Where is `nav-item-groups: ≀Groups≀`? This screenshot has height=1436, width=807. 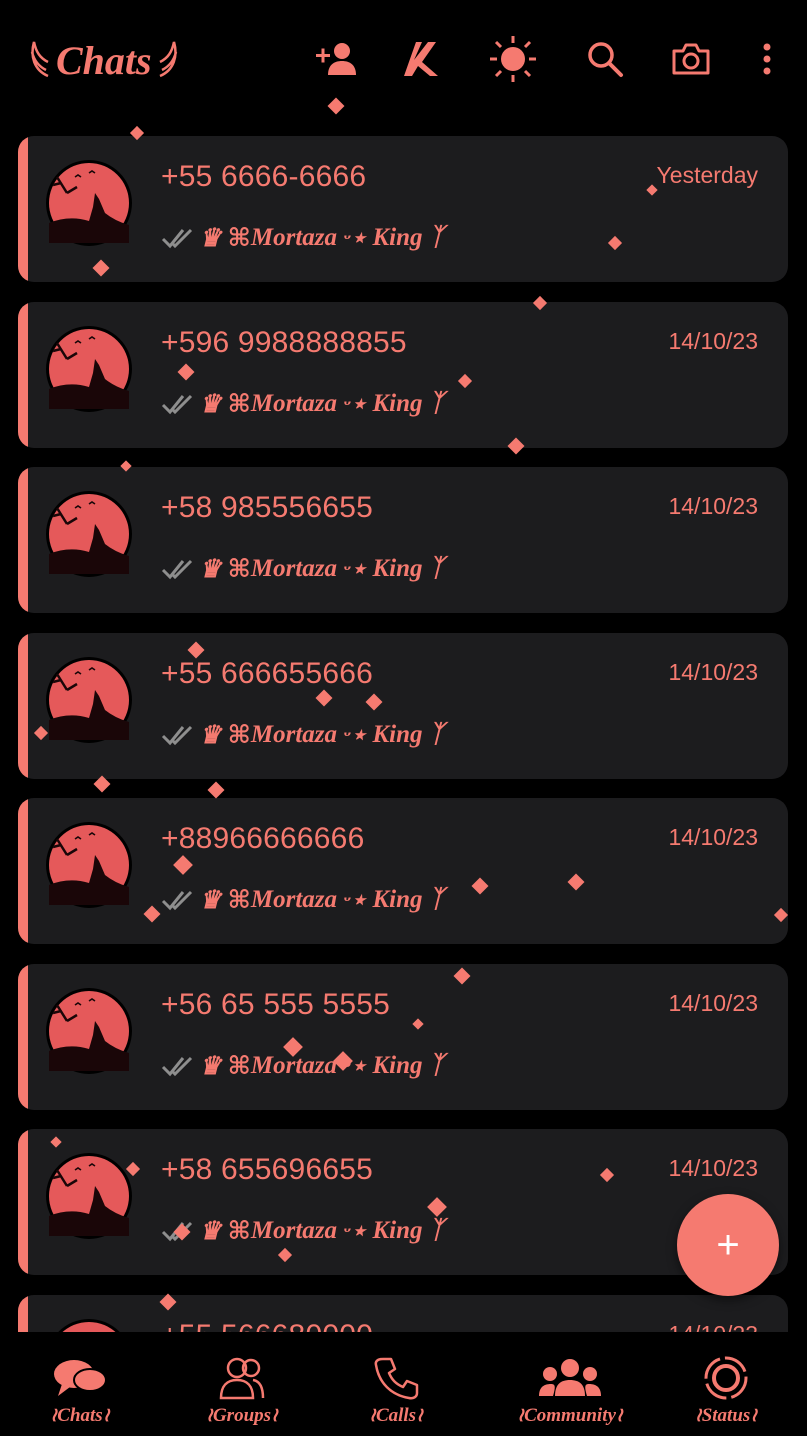
nav-item-groups: ≀Groups≀ is located at coordinates (242, 1385).